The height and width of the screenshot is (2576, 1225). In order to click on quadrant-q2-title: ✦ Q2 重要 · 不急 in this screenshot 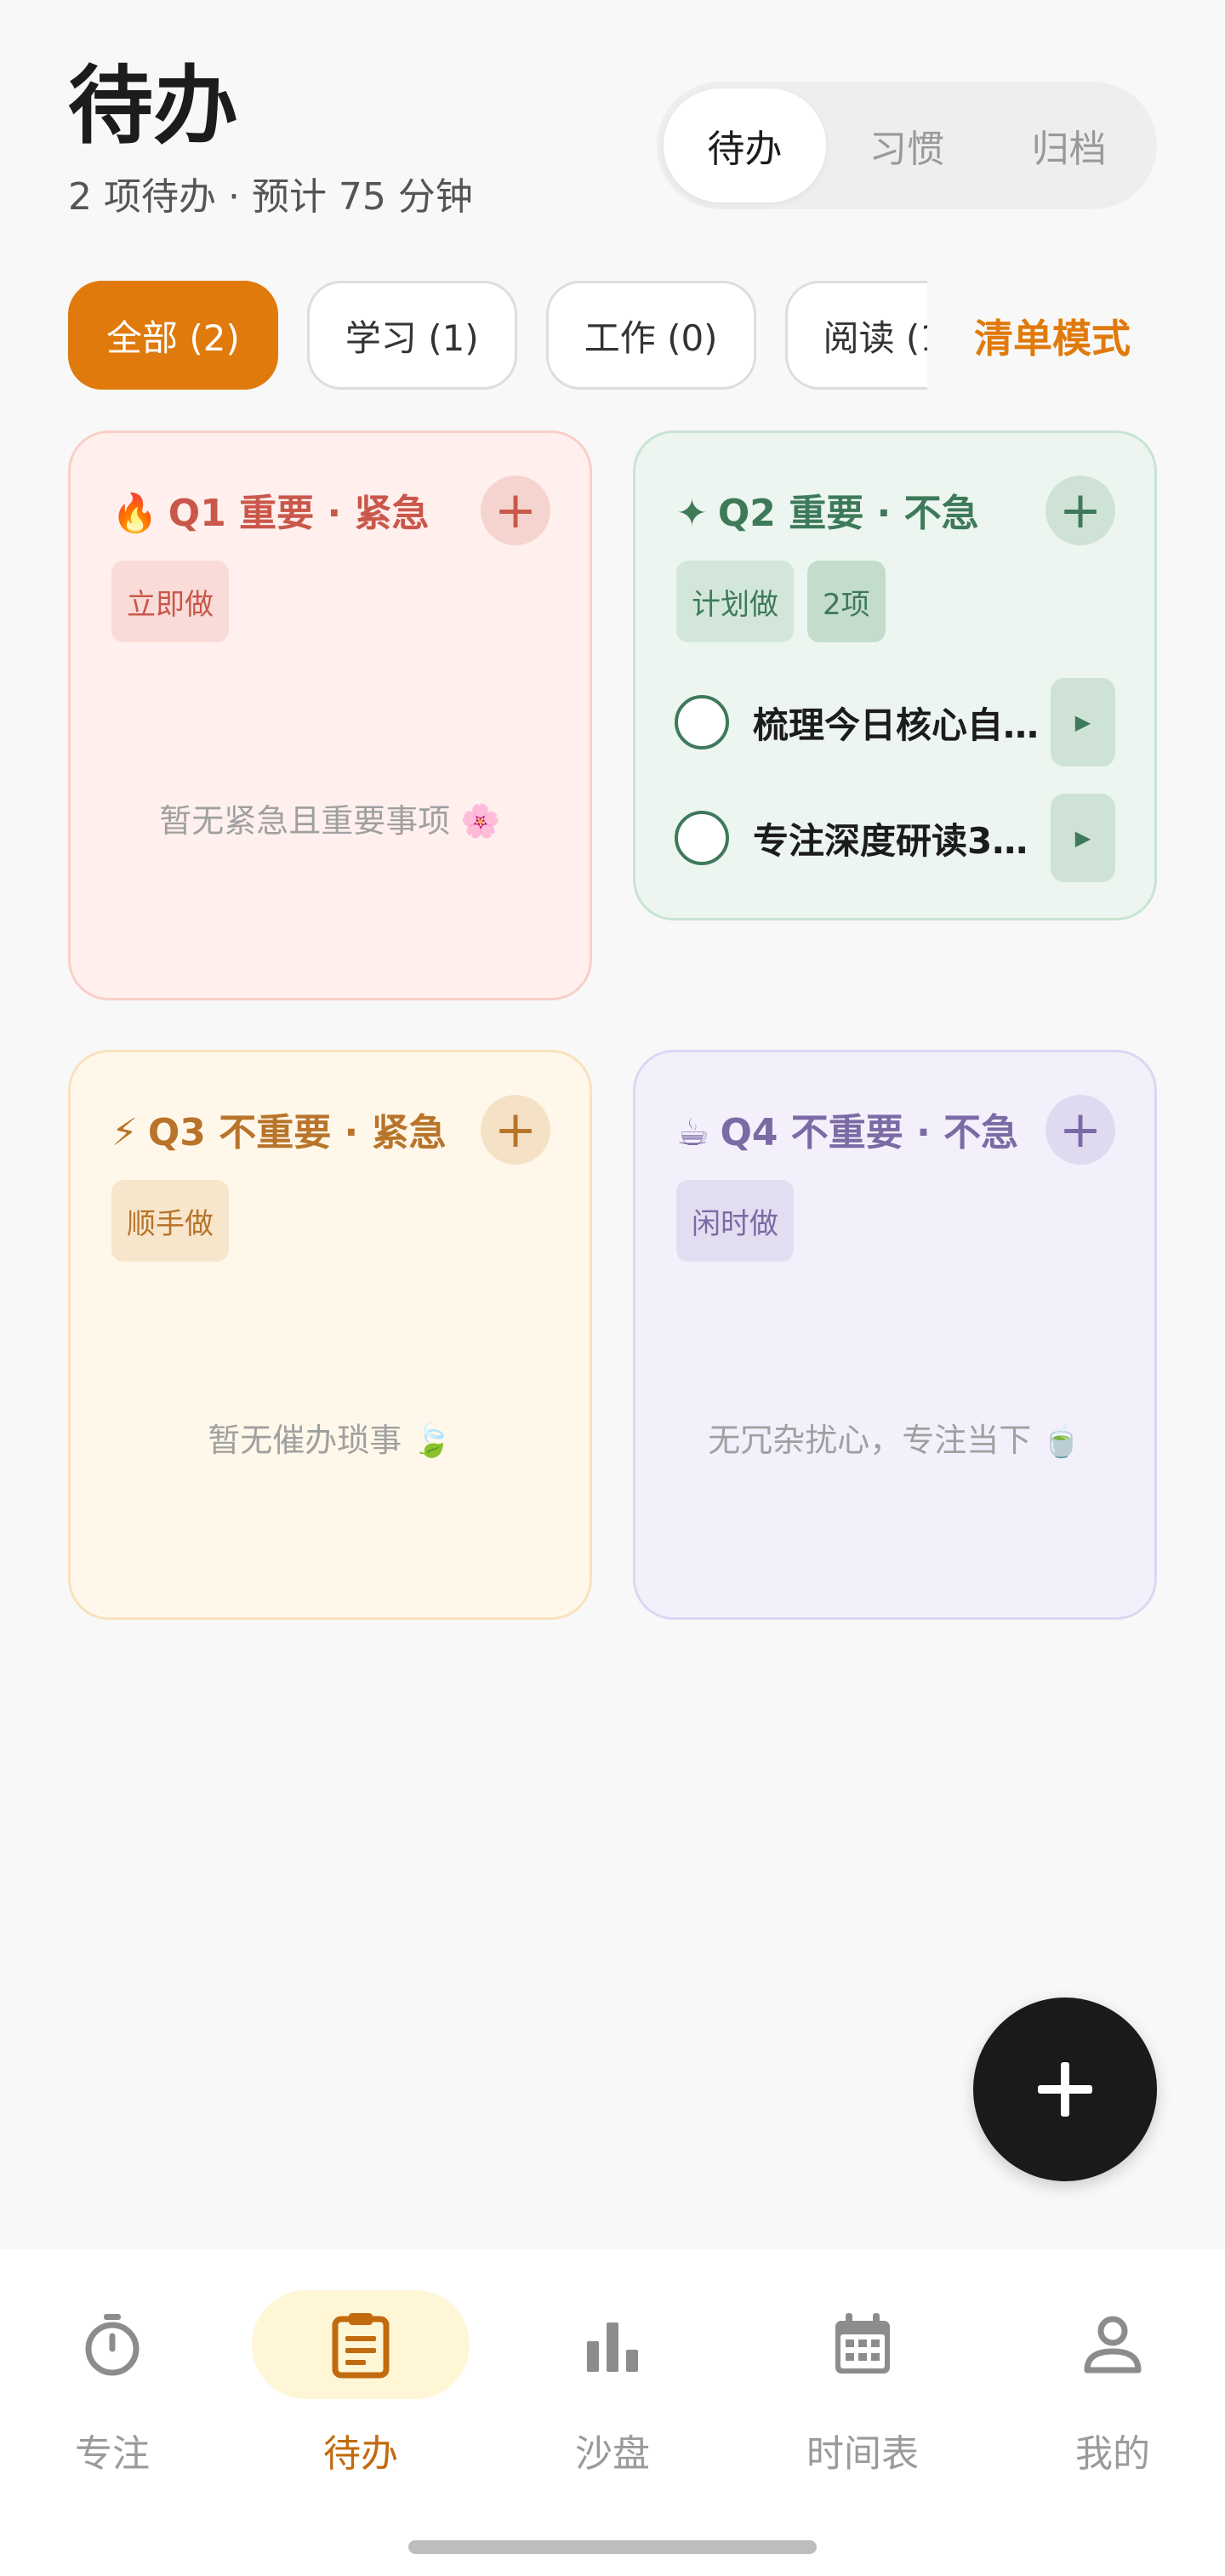, I will do `click(827, 514)`.